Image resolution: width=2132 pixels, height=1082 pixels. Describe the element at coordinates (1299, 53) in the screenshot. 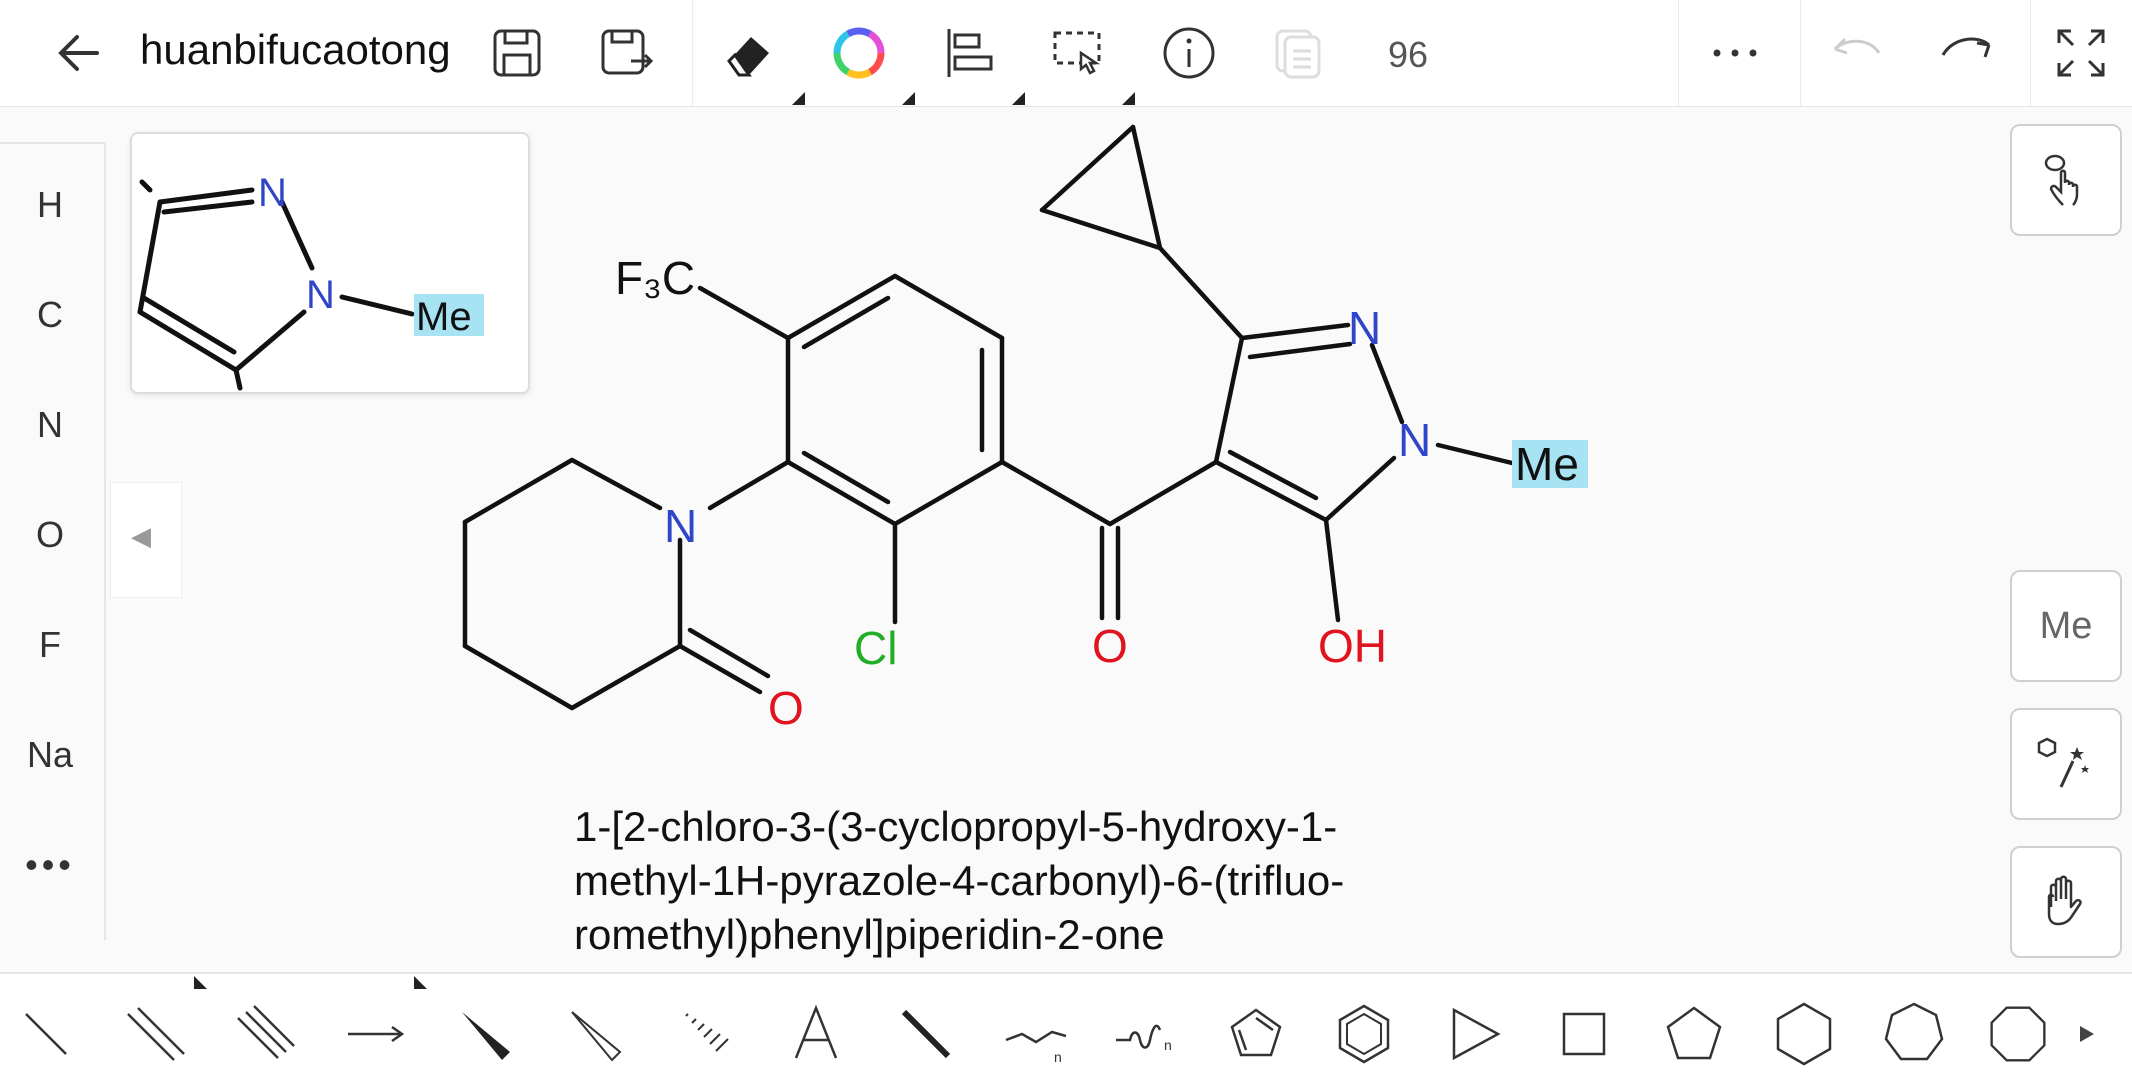

I see `copy-button` at that location.